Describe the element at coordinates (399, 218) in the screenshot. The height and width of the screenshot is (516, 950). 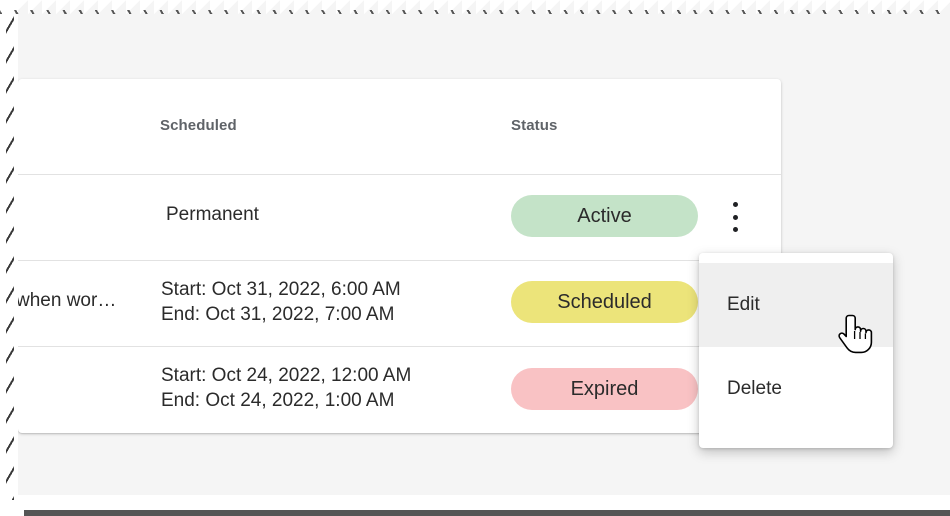
I see `table-row: Permanent Active` at that location.